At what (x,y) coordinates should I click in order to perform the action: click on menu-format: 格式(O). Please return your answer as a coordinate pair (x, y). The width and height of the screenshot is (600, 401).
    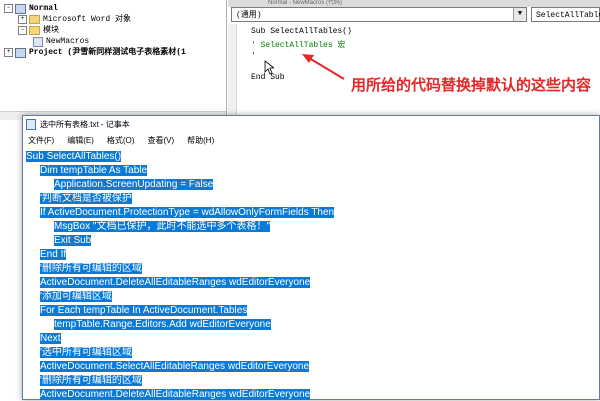
    Looking at the image, I should click on (121, 140).